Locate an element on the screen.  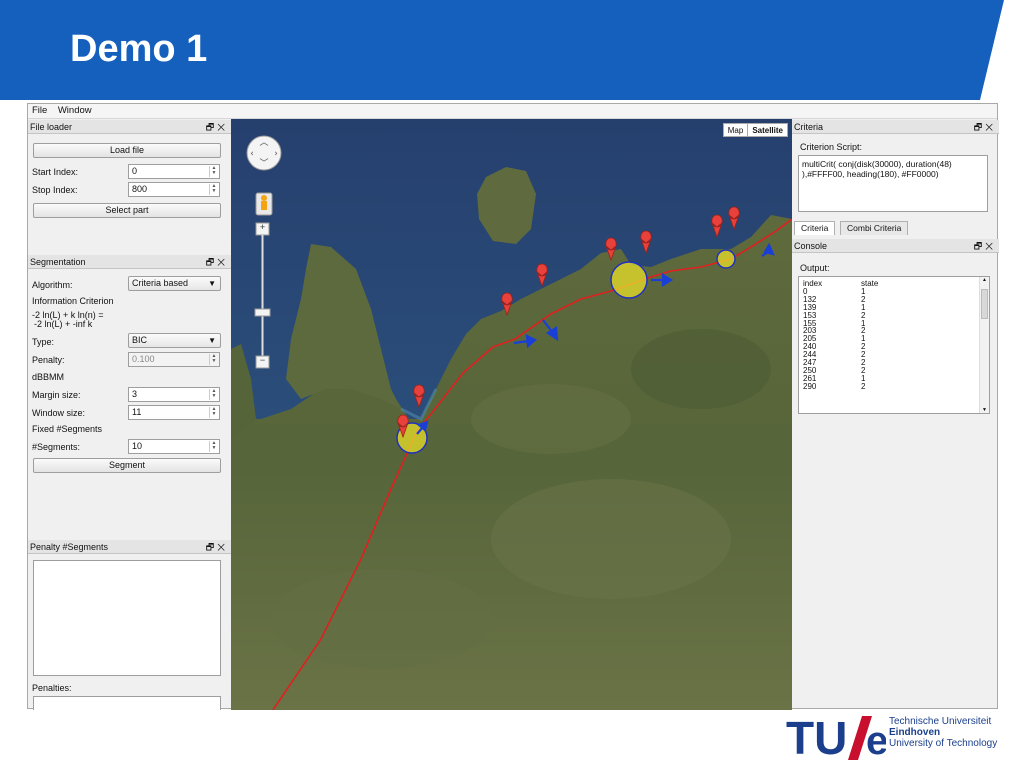
cell-state: 2 is located at coordinates (863, 386).